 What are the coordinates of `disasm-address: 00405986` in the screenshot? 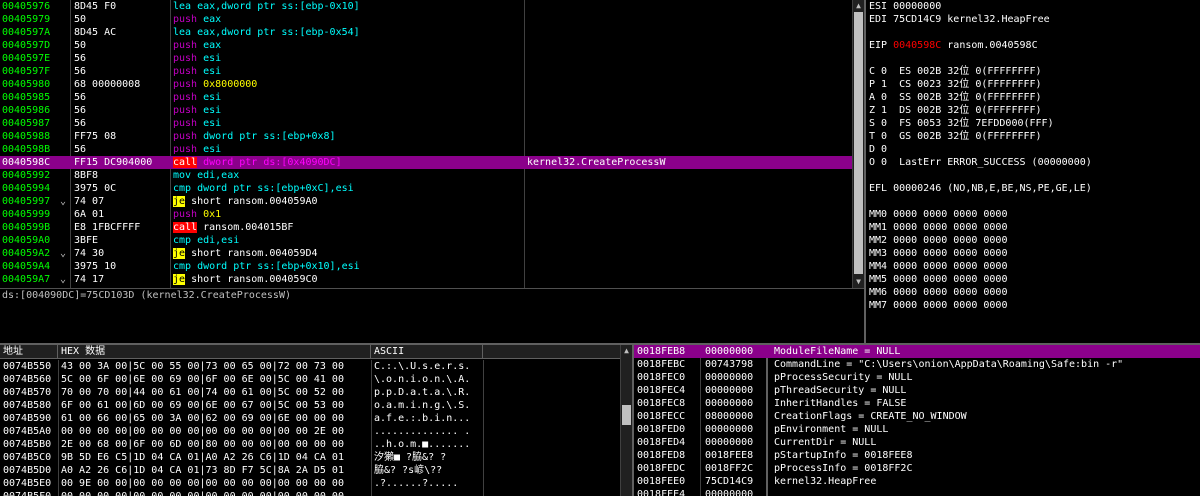 It's located at (35, 110).